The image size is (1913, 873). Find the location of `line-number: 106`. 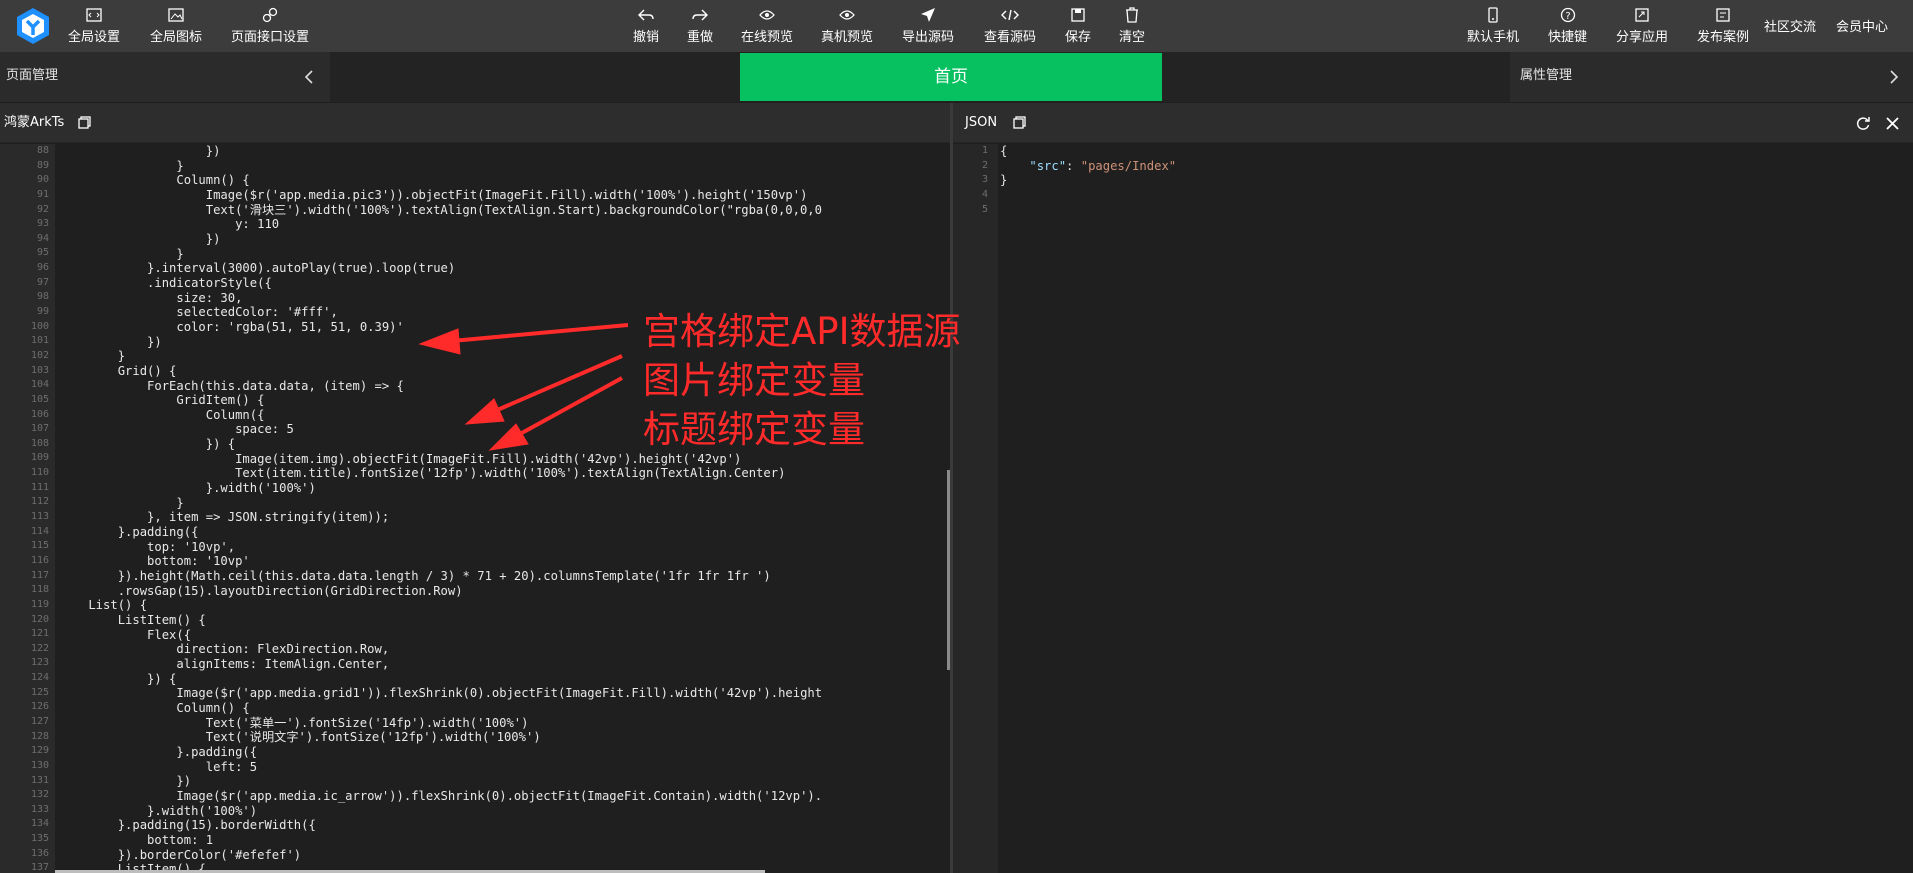

line-number: 106 is located at coordinates (39, 414).